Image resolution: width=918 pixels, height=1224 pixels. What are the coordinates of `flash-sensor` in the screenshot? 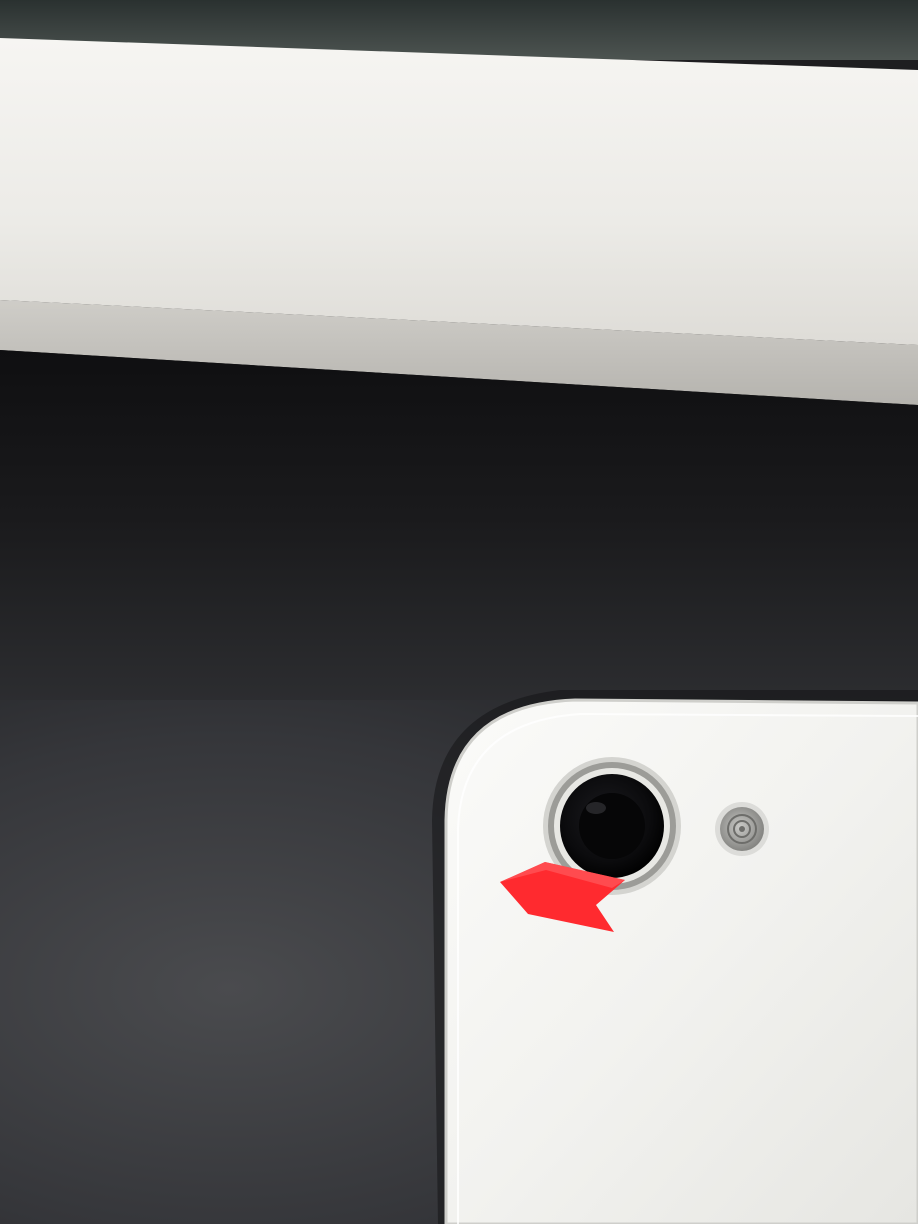 It's located at (742, 829).